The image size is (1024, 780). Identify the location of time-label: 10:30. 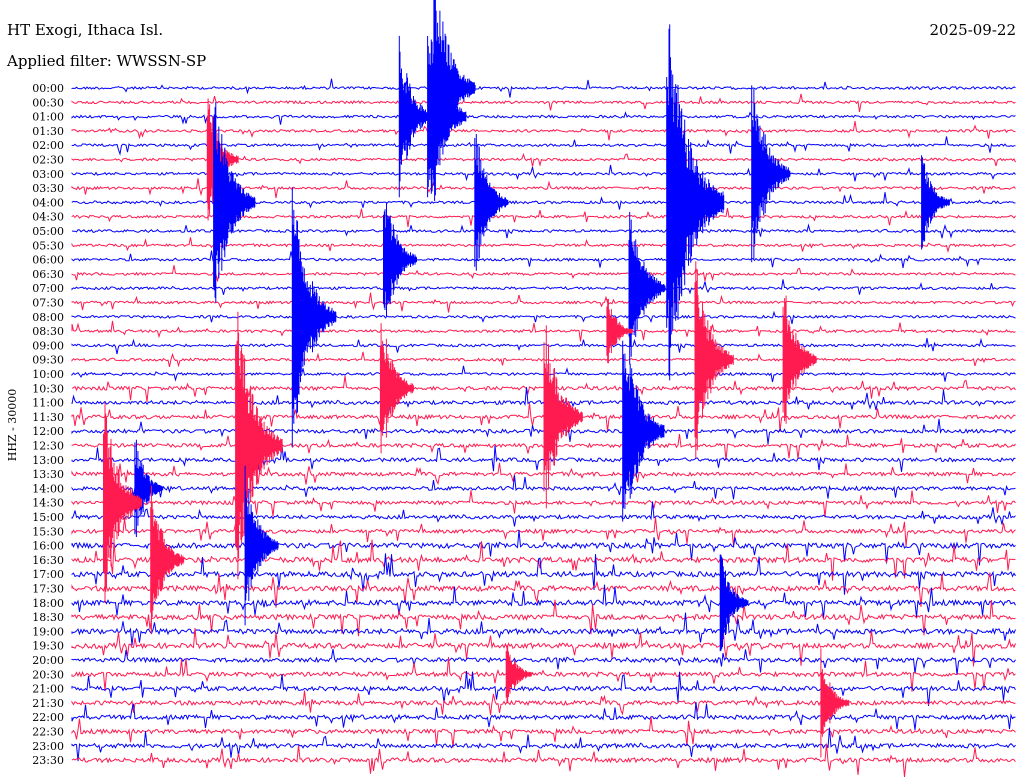
(48, 388).